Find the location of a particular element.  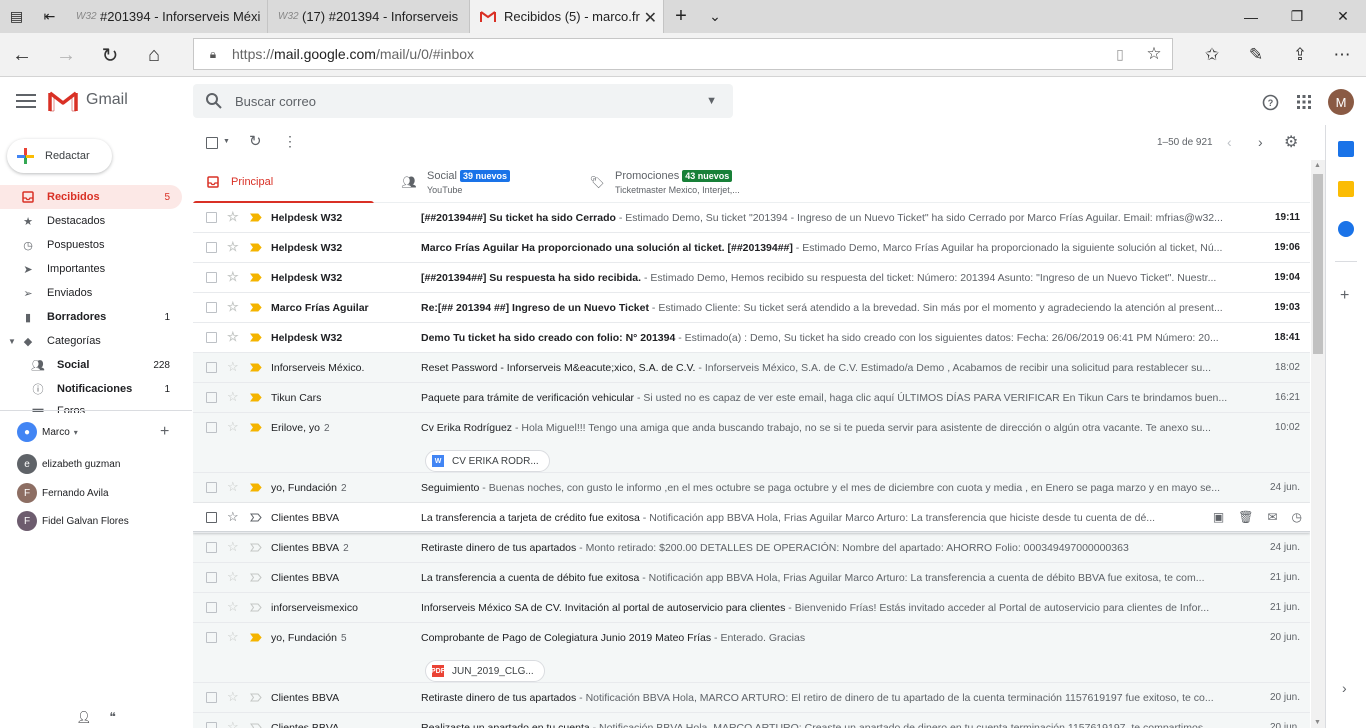

calendar-icon is located at coordinates (1346, 149).